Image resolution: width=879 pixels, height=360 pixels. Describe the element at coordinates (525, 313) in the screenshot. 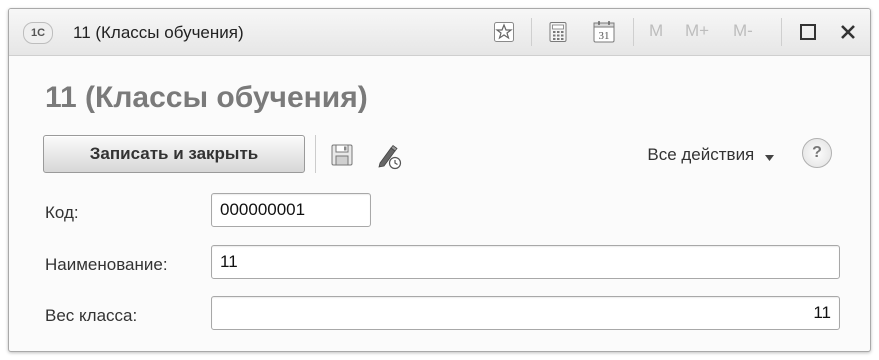

I see `class-weight-field: 11` at that location.